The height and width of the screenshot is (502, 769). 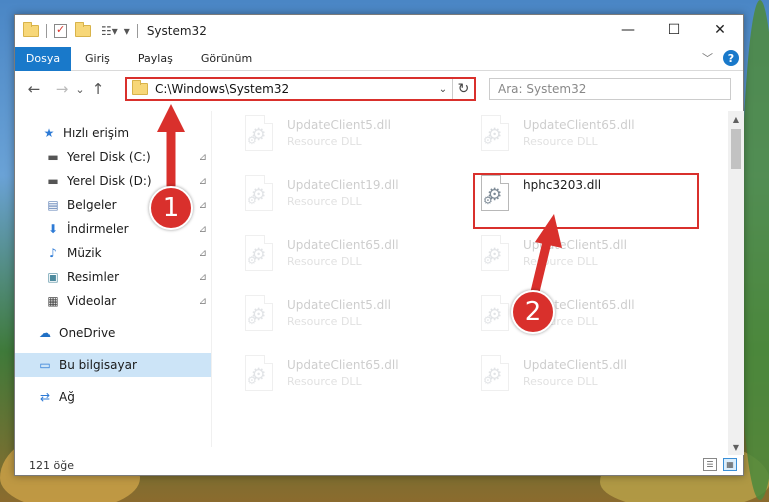 I want to click on search-input: Ara: System32, so click(x=610, y=89).